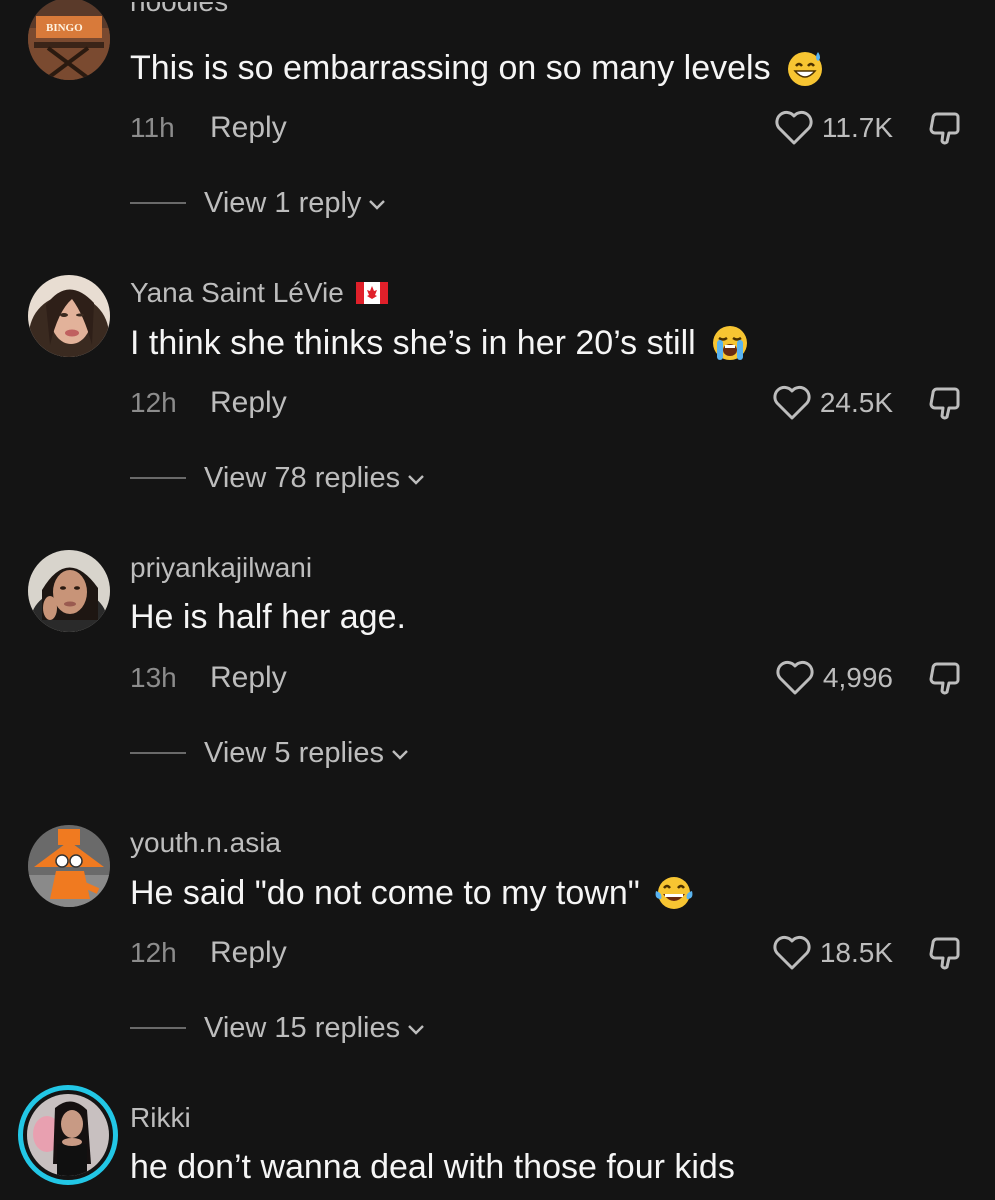  I want to click on avatar-badge-text: BINGO, so click(64, 28).